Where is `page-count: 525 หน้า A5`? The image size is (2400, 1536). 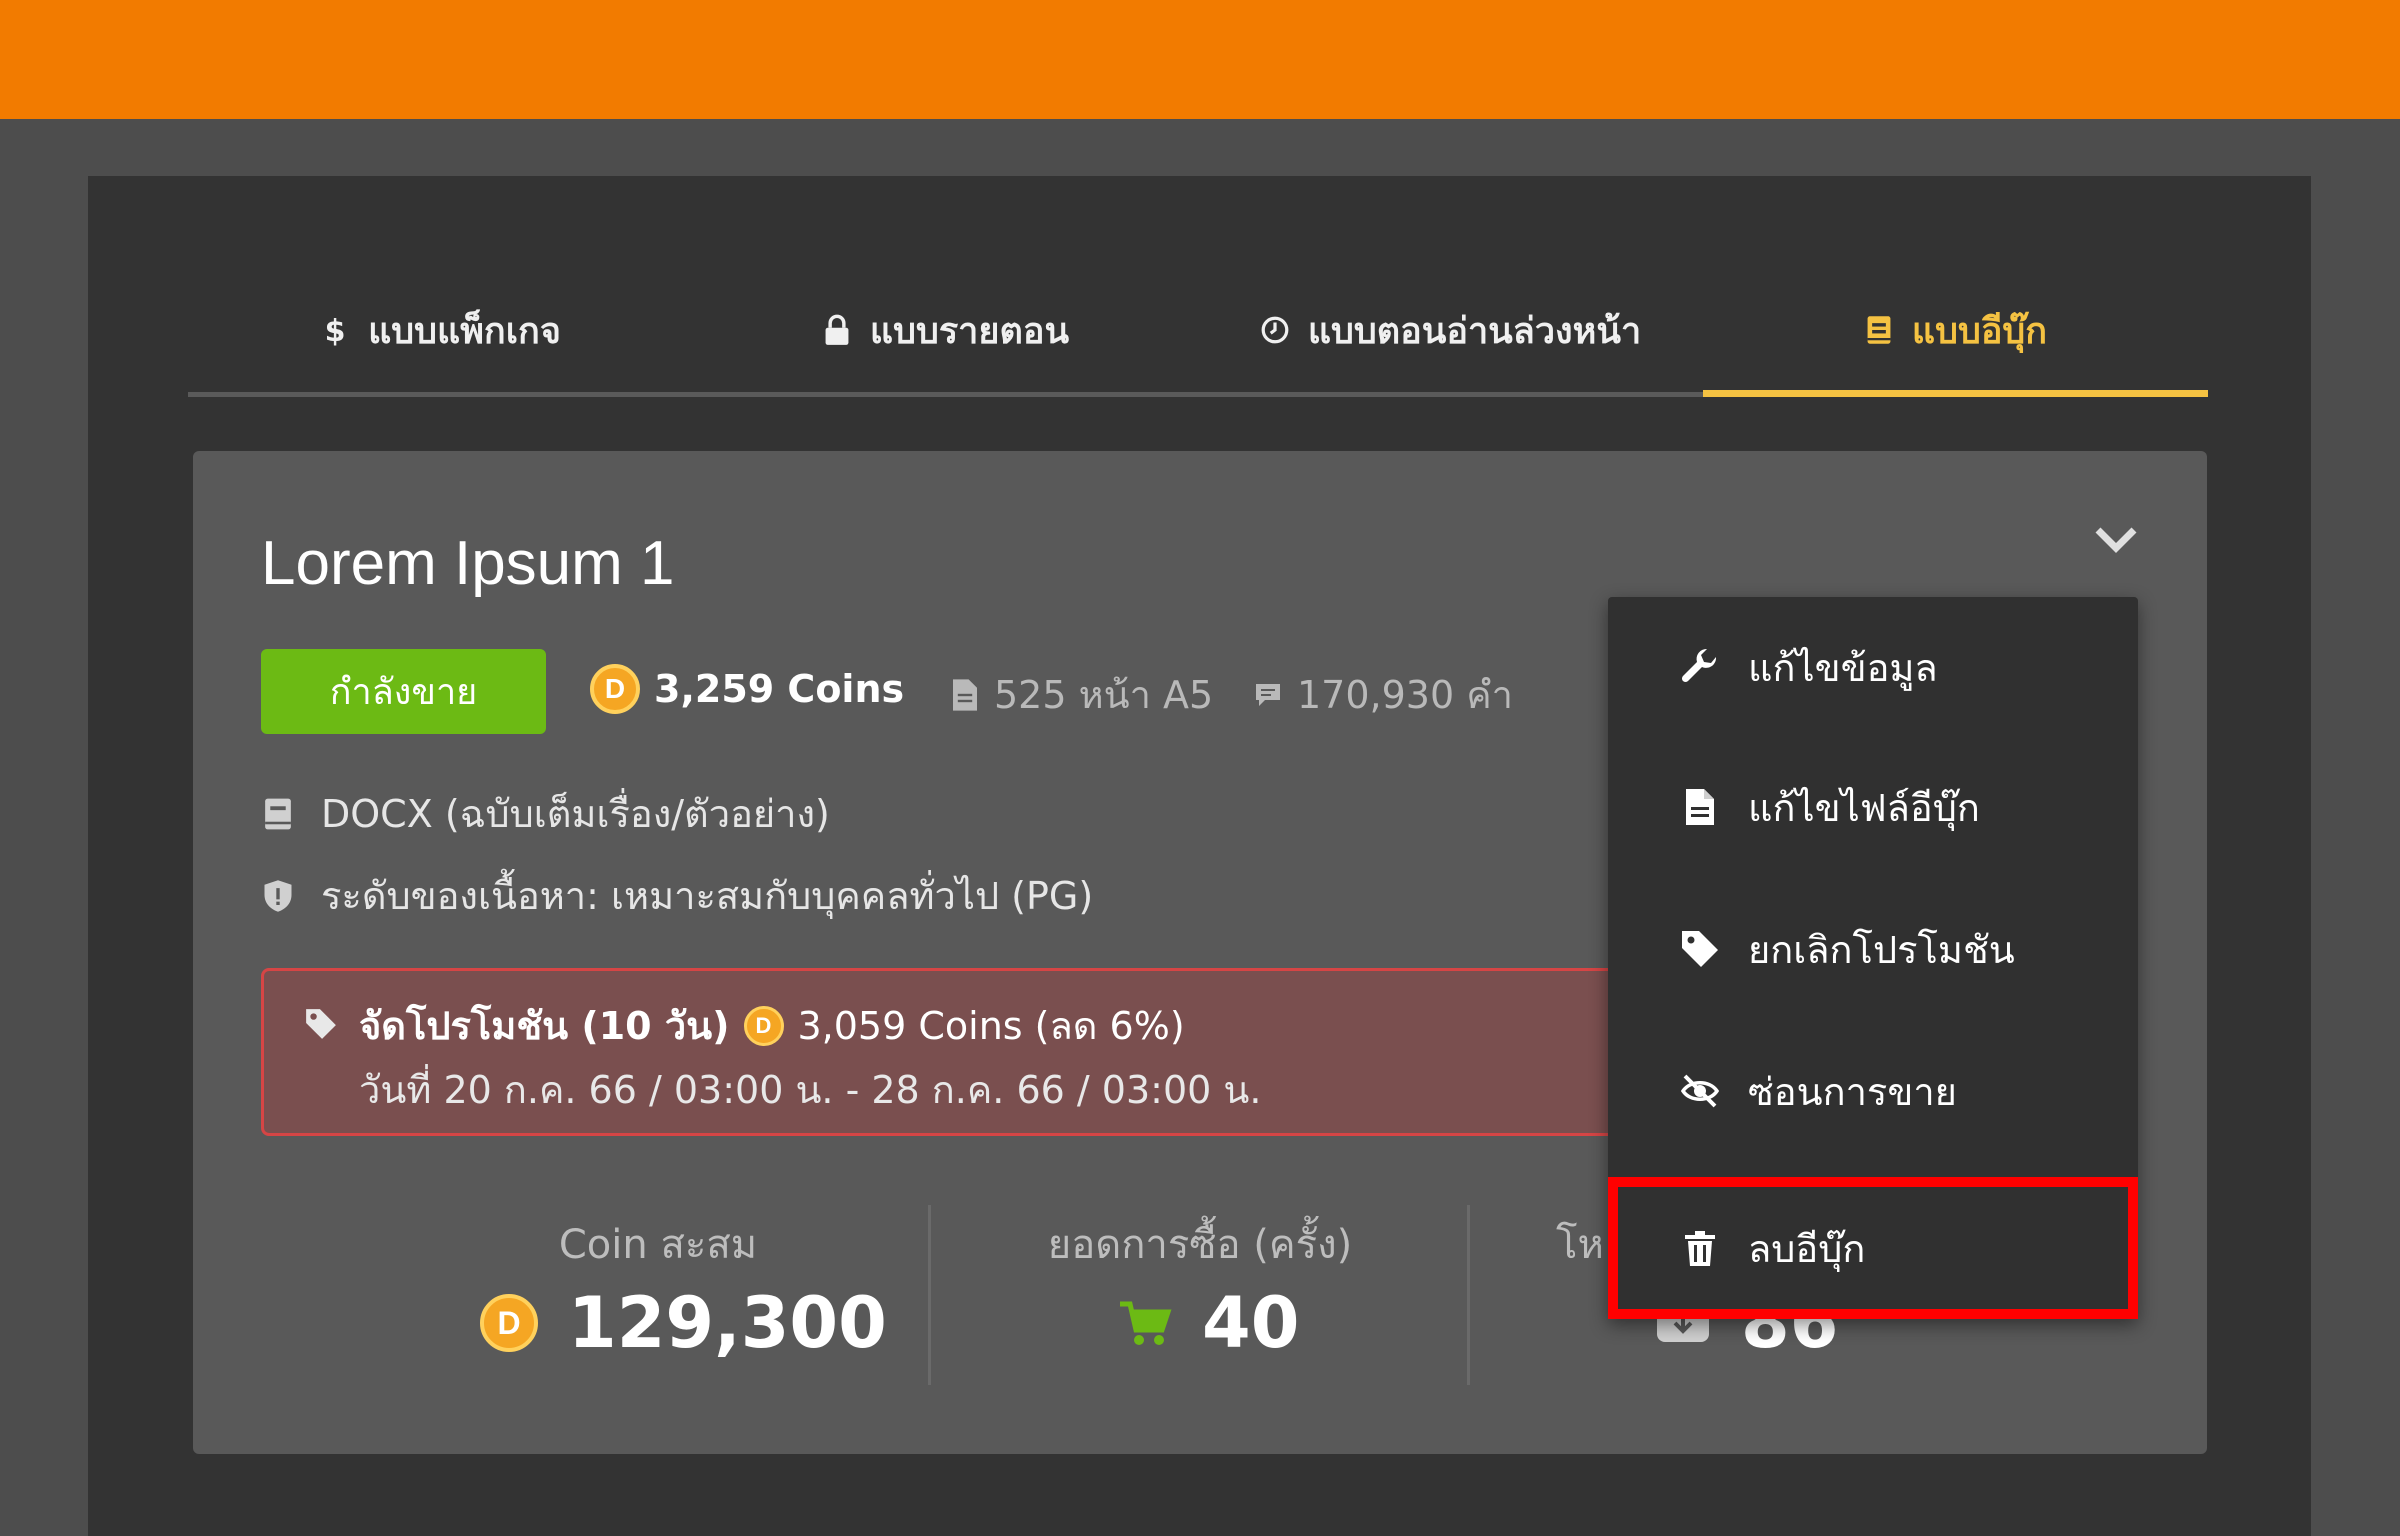
page-count: 525 หน้า A5 is located at coordinates (1081, 694).